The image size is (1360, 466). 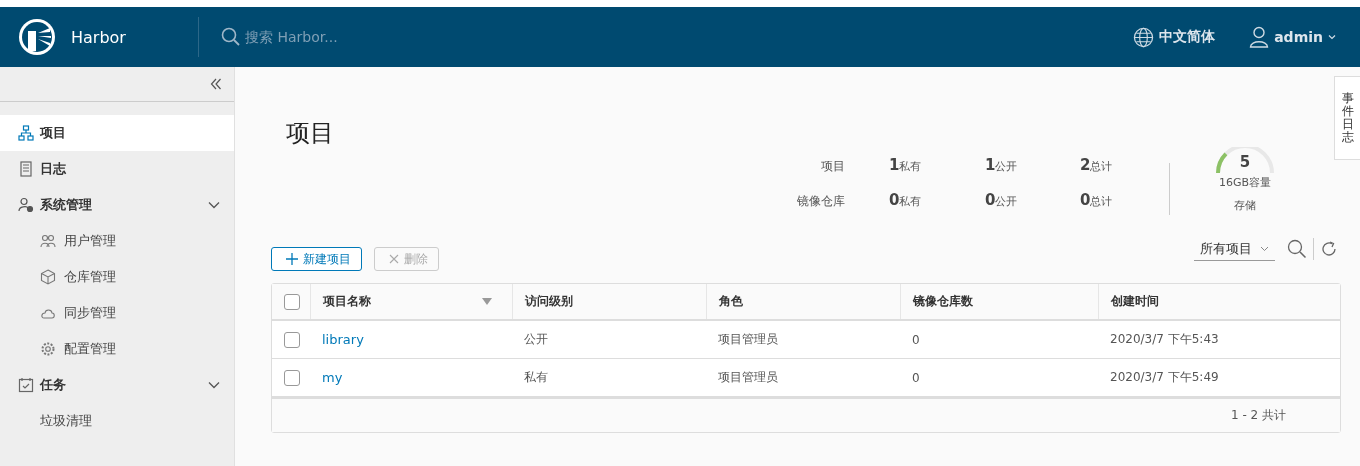 What do you see at coordinates (1144, 37) in the screenshot?
I see `globe-icon` at bounding box center [1144, 37].